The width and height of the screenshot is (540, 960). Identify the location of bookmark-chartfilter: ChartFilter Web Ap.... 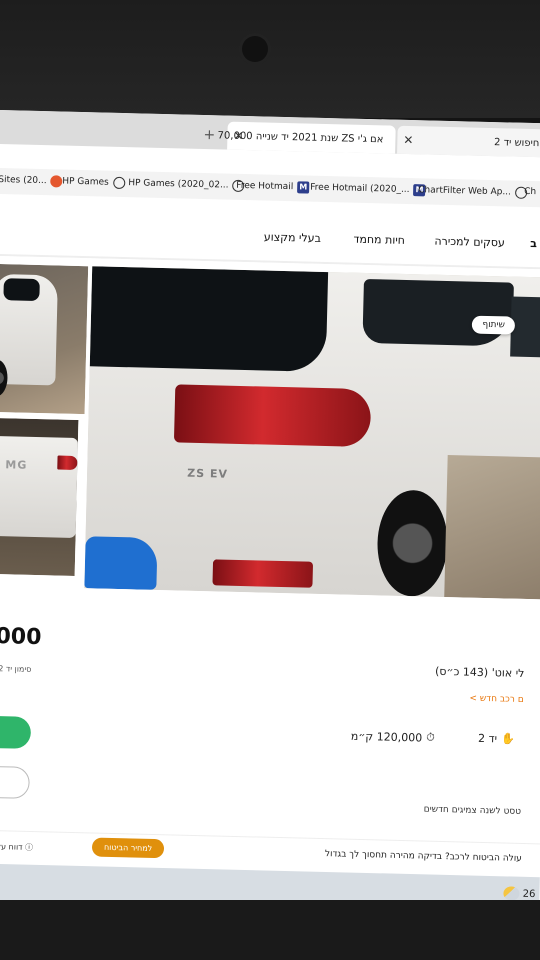
(473, 191).